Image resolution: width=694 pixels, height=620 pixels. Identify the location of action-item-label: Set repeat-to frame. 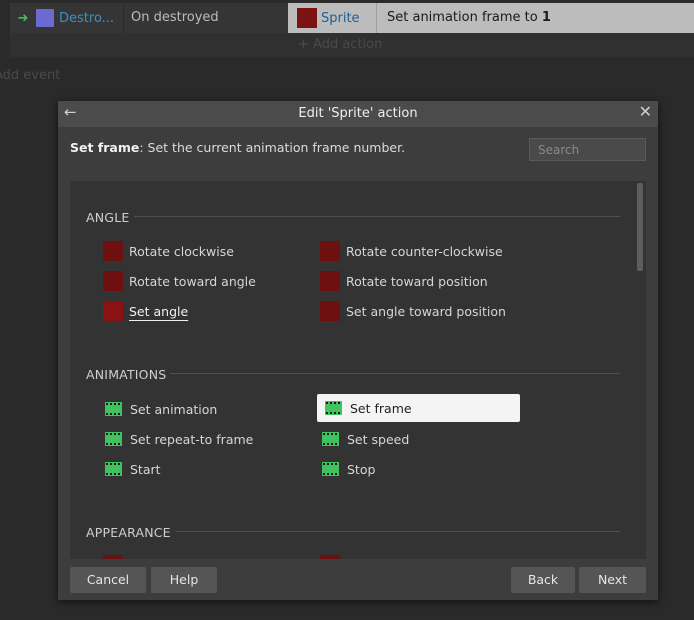
(192, 439).